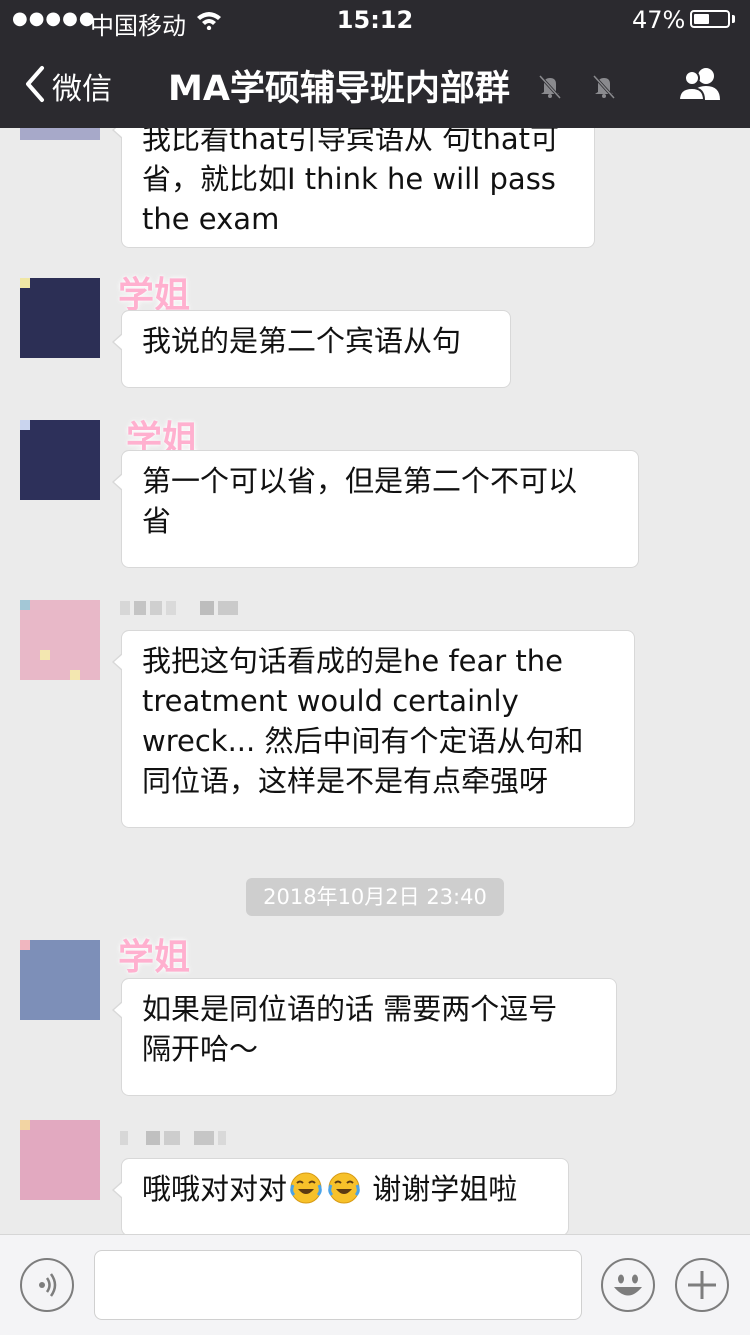 The height and width of the screenshot is (1335, 750). Describe the element at coordinates (338, 1285) in the screenshot. I see `message-input` at that location.